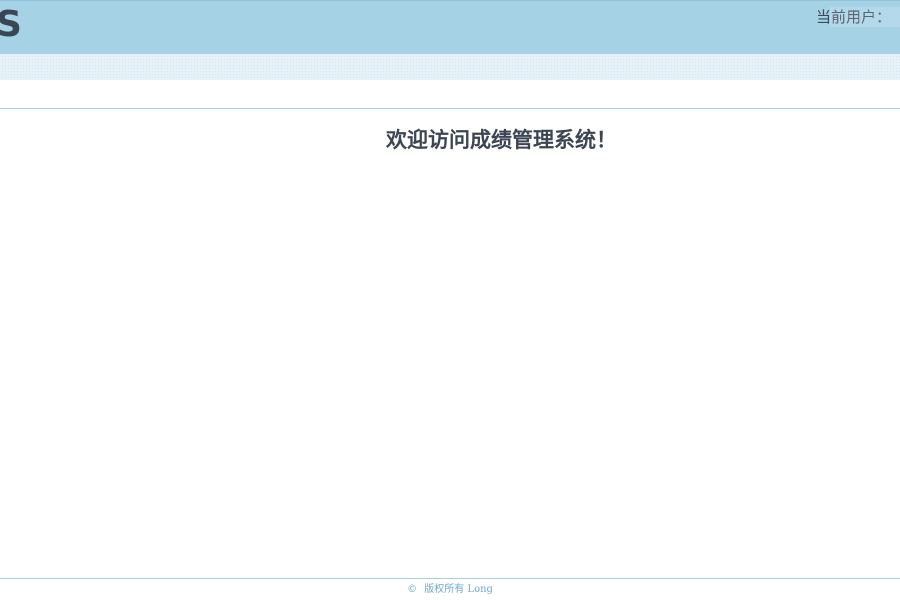 The image size is (900, 600). Describe the element at coordinates (450, 27) in the screenshot. I see `header-bar: S 当前用户：` at that location.